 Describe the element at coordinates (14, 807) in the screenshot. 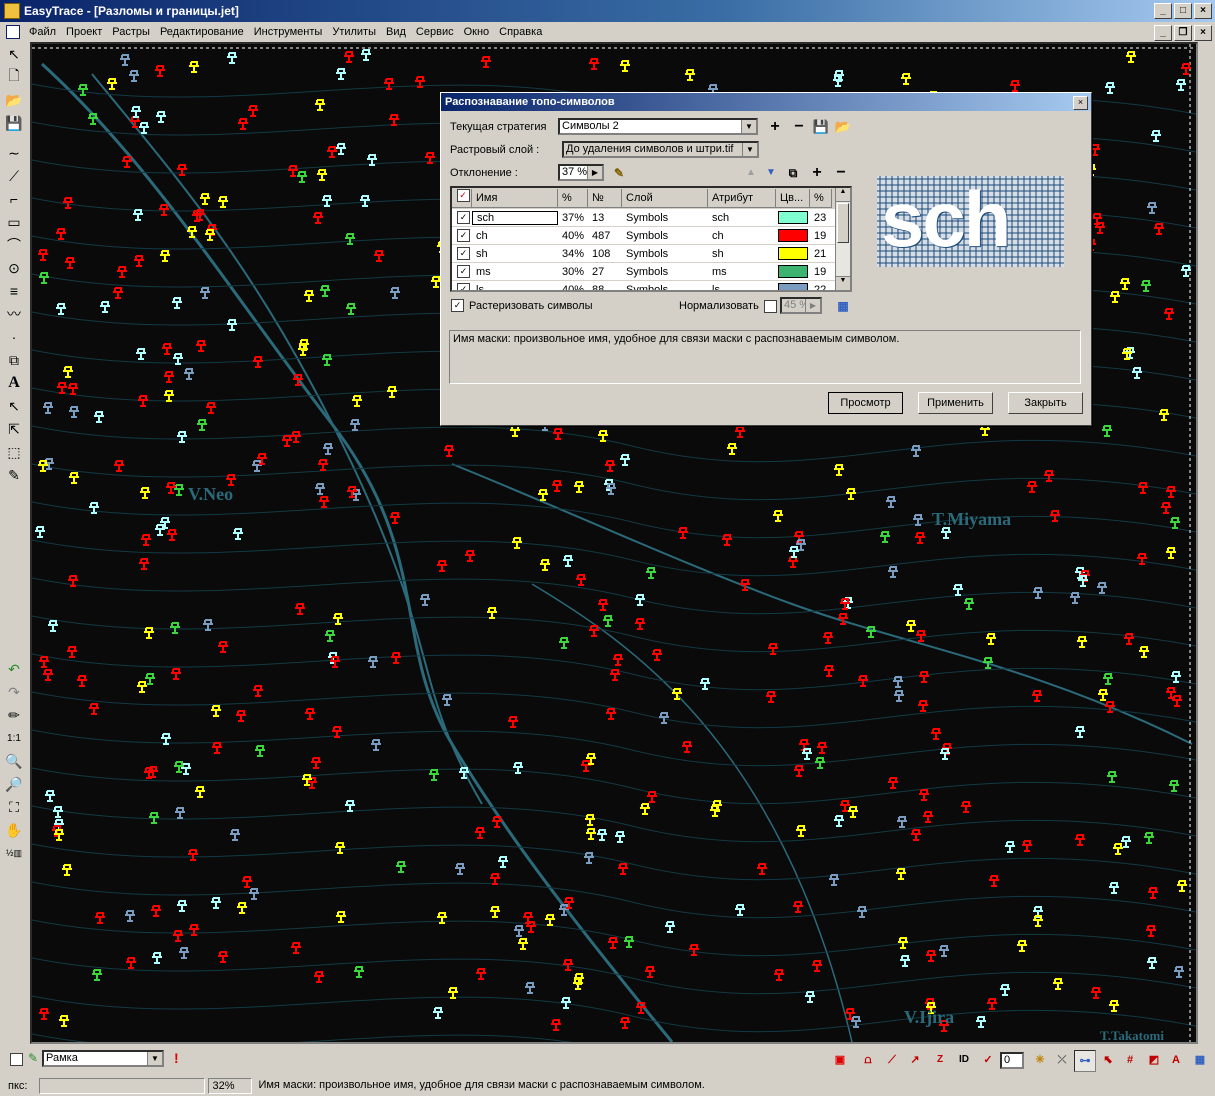

I see `zoom-extent-icon: ⛶` at that location.